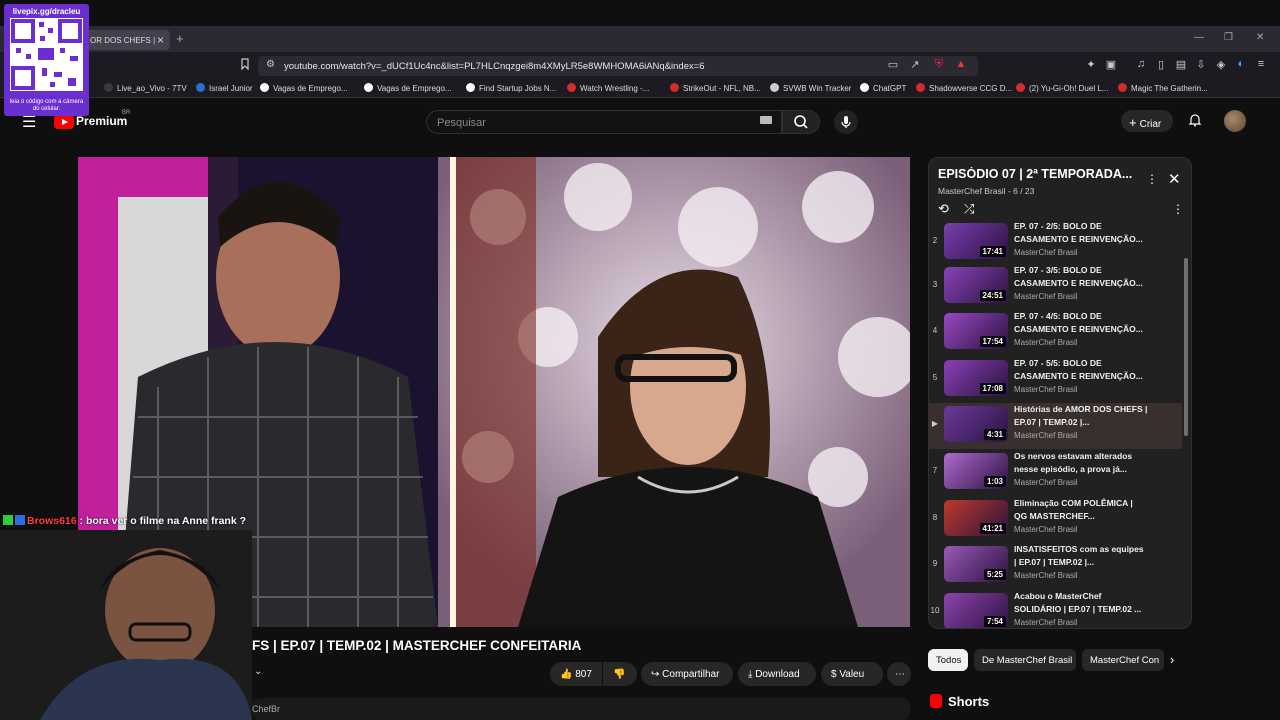  Describe the element at coordinates (1221, 65) in the screenshot. I see `vpn-icon: ◈` at that location.